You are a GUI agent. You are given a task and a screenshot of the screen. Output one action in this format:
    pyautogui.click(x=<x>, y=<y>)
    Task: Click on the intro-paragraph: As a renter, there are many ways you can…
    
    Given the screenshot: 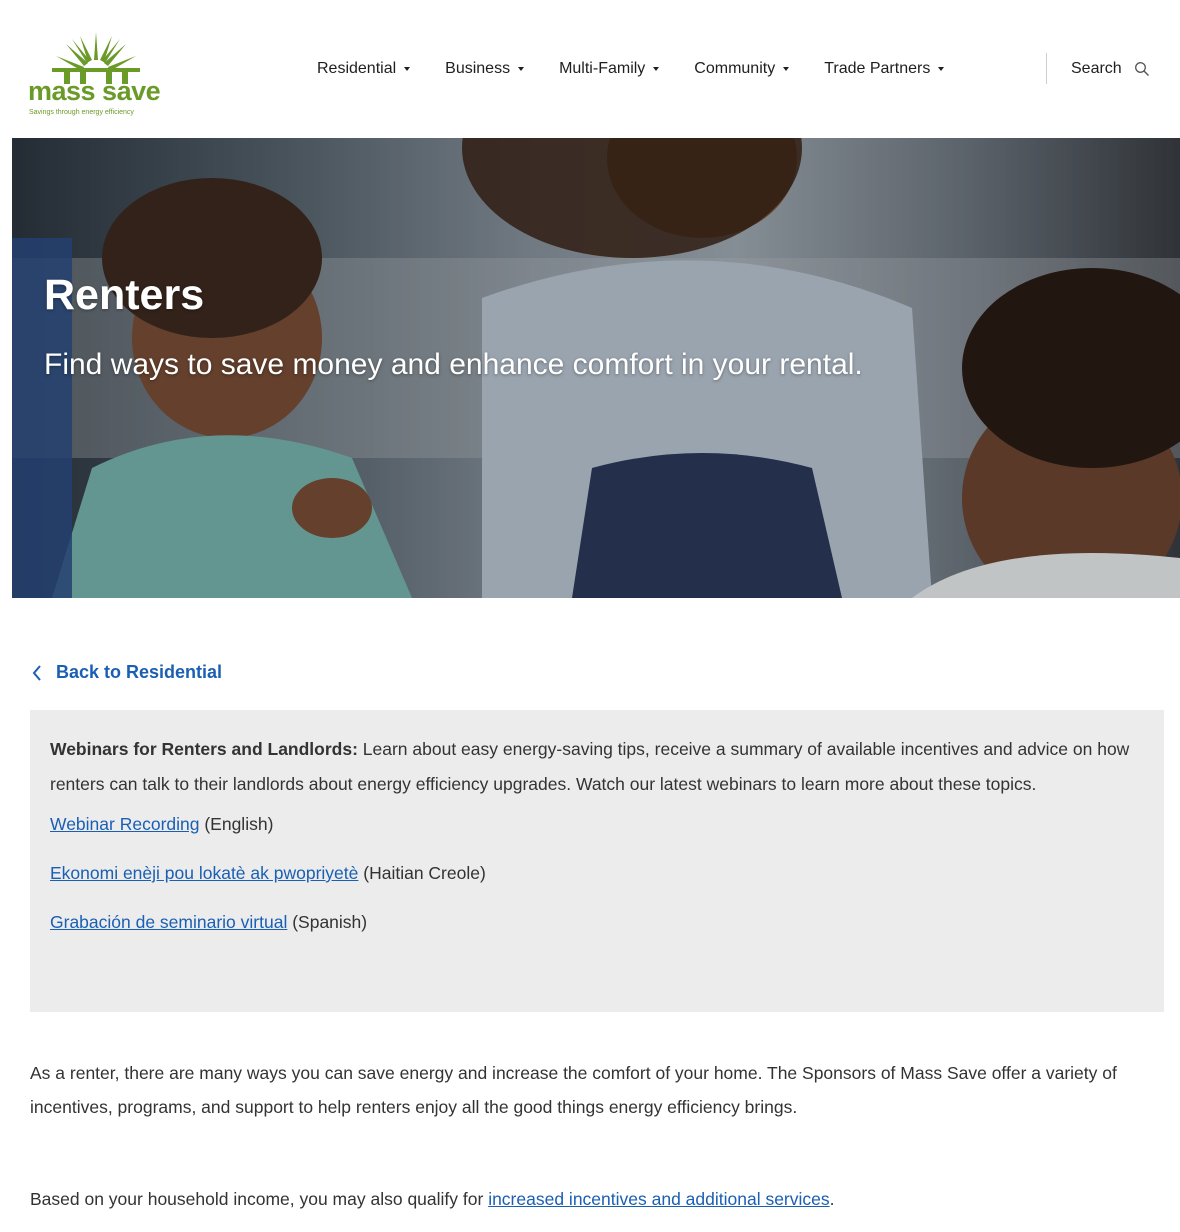 What is the action you would take?
    pyautogui.click(x=573, y=1090)
    